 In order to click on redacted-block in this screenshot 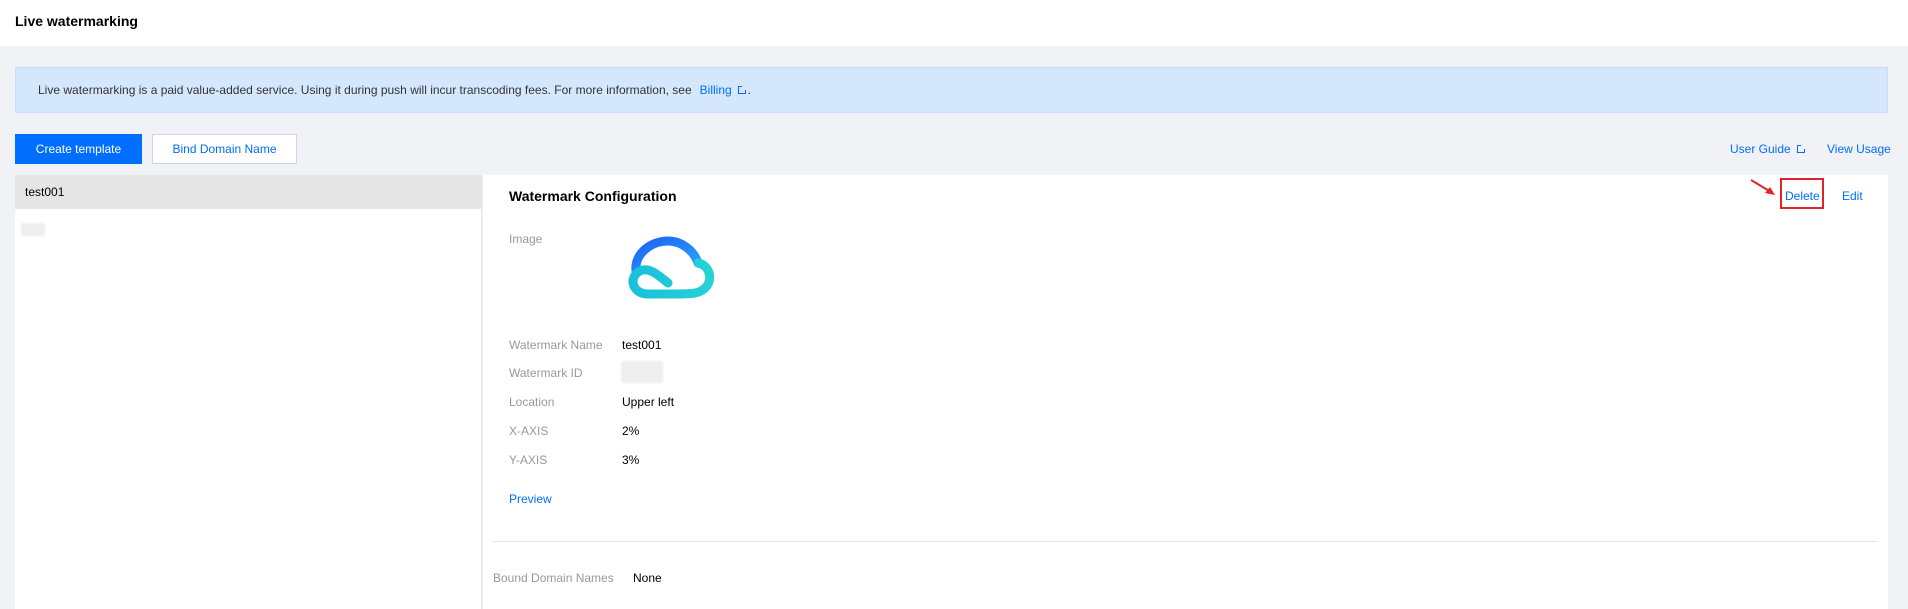, I will do `click(33, 229)`.